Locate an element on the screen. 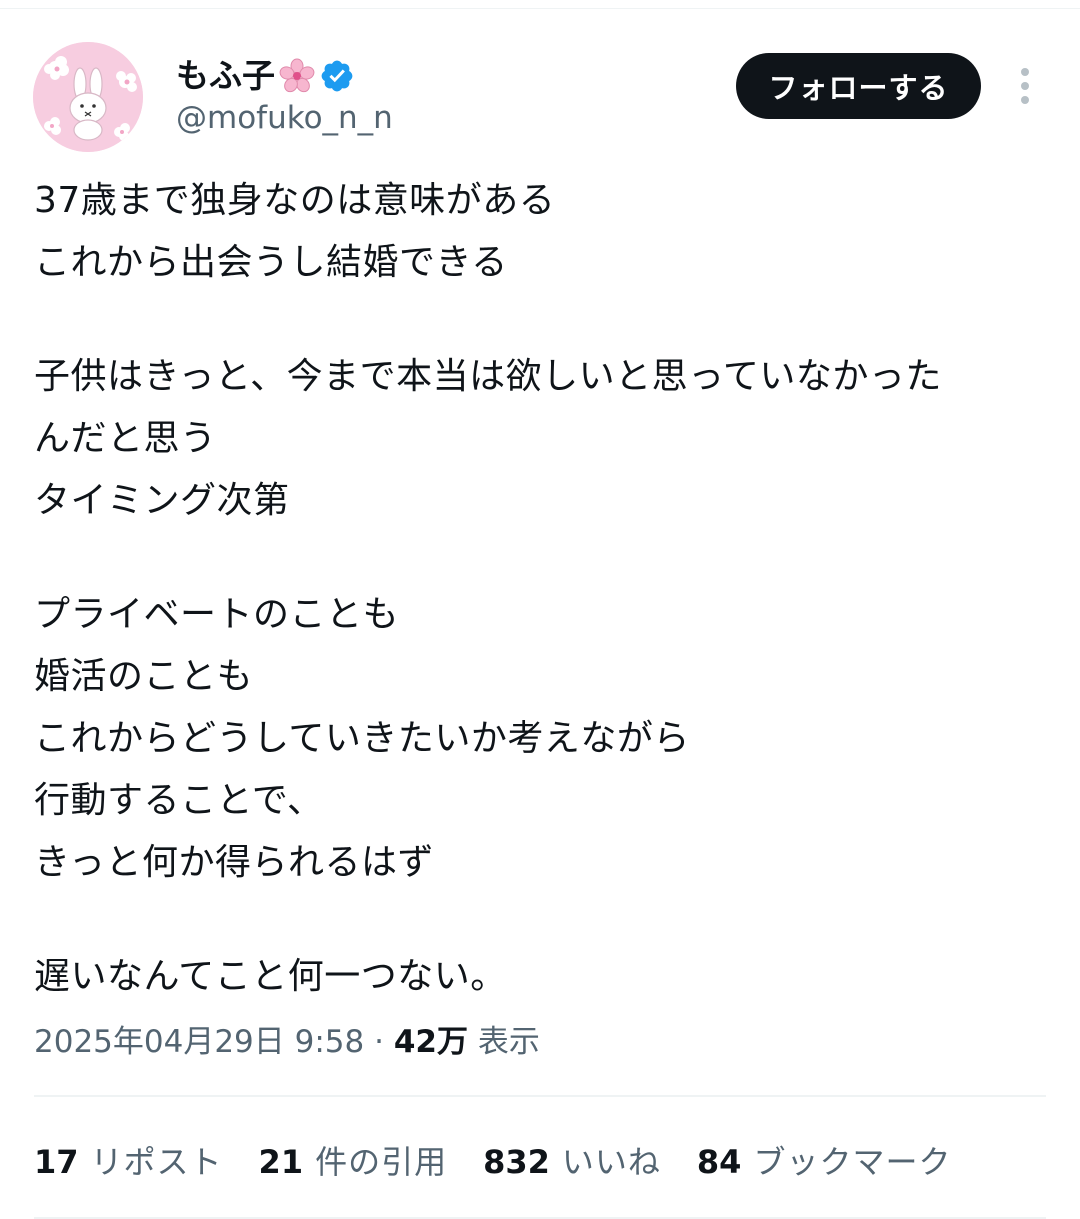 The image size is (1080, 1219). tweet-line: 子供はきっと、今まで本当は欲しいと思っていなかった is located at coordinates (488, 376).